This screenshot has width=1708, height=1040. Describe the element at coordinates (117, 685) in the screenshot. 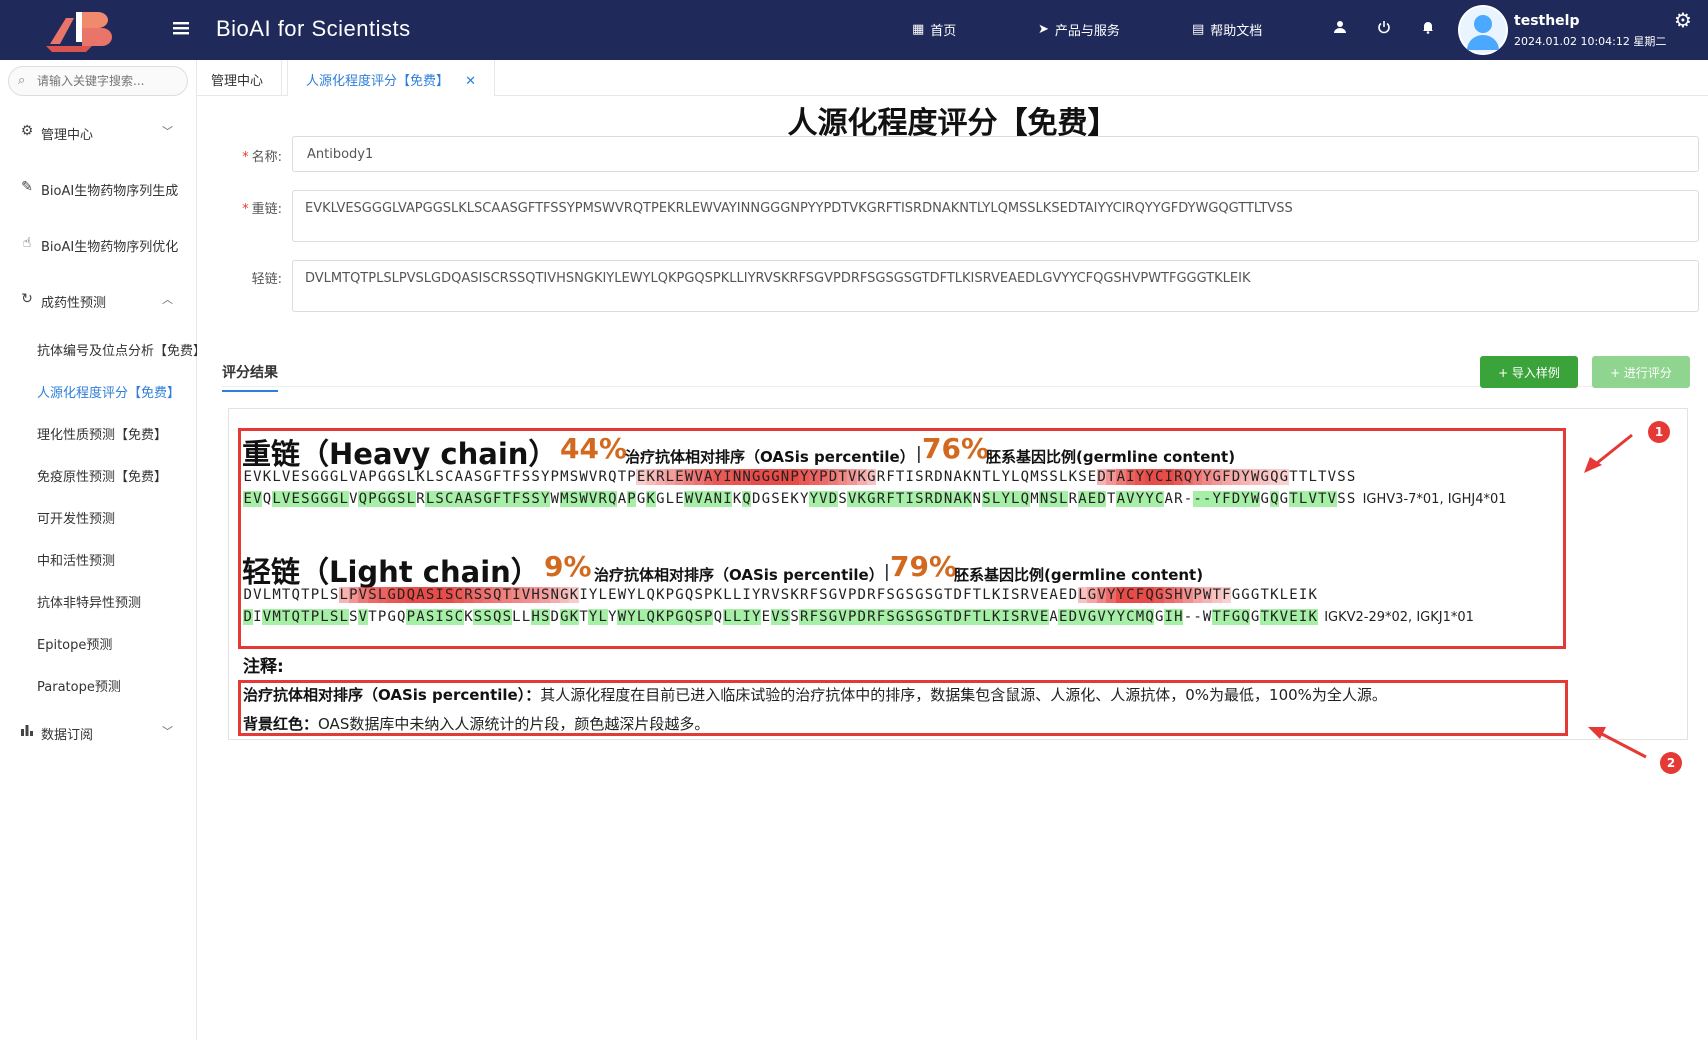

I see `sidebar-subitem-paratope: Paratope预测` at that location.